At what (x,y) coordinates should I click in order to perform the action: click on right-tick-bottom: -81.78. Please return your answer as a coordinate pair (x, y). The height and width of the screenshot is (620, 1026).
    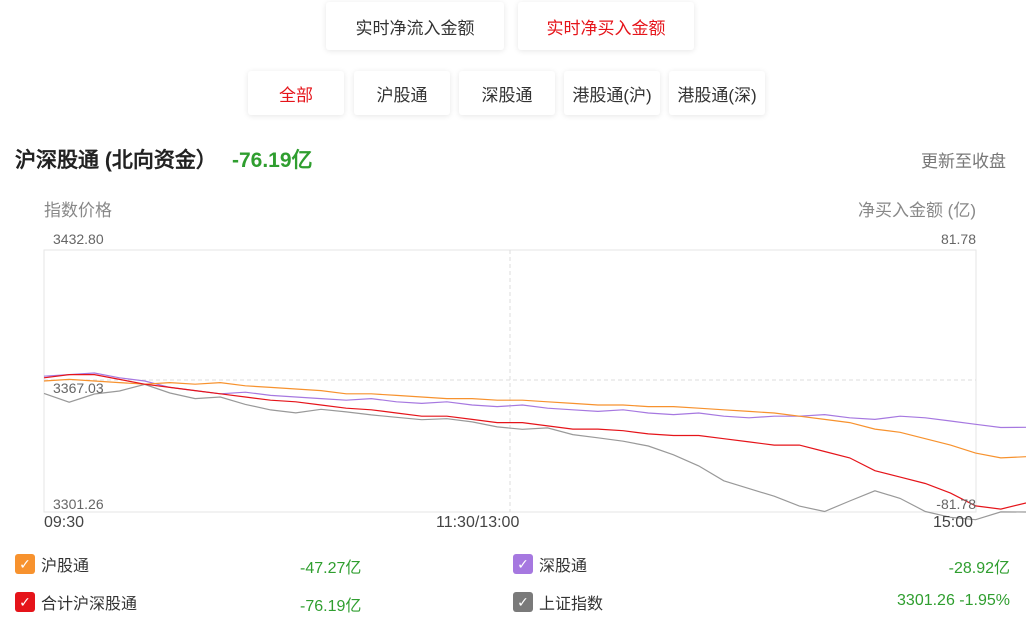
    Looking at the image, I should click on (956, 504).